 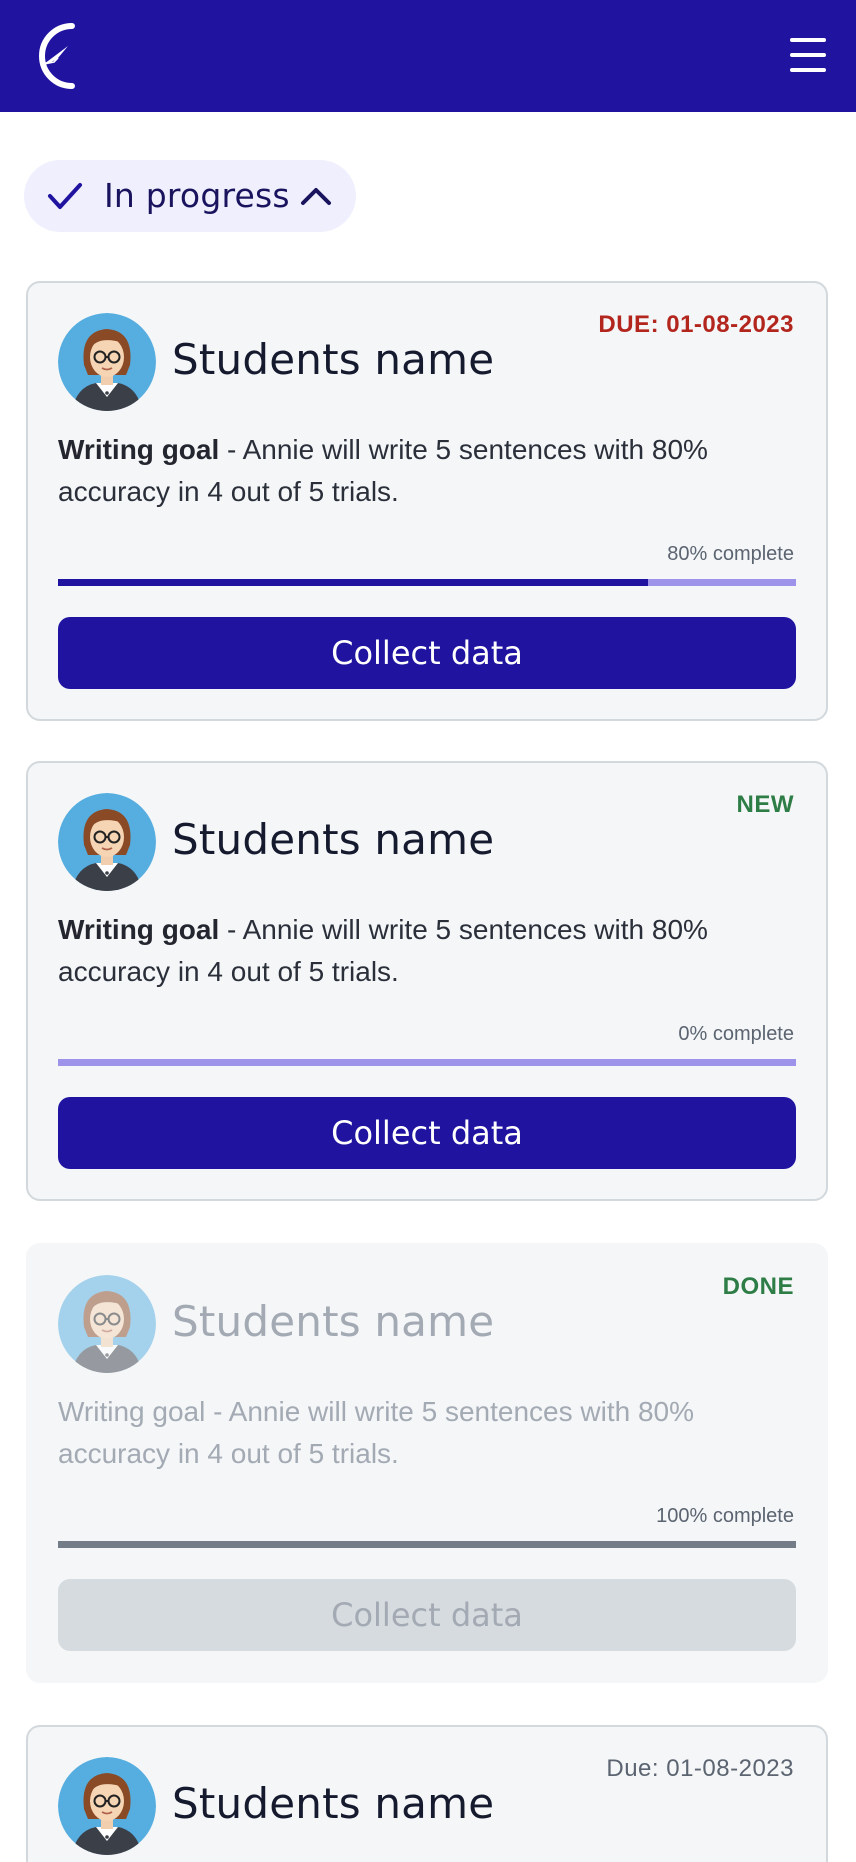 What do you see at coordinates (700, 1768) in the screenshot?
I see `status-badge: Due: 01-08-2023` at bounding box center [700, 1768].